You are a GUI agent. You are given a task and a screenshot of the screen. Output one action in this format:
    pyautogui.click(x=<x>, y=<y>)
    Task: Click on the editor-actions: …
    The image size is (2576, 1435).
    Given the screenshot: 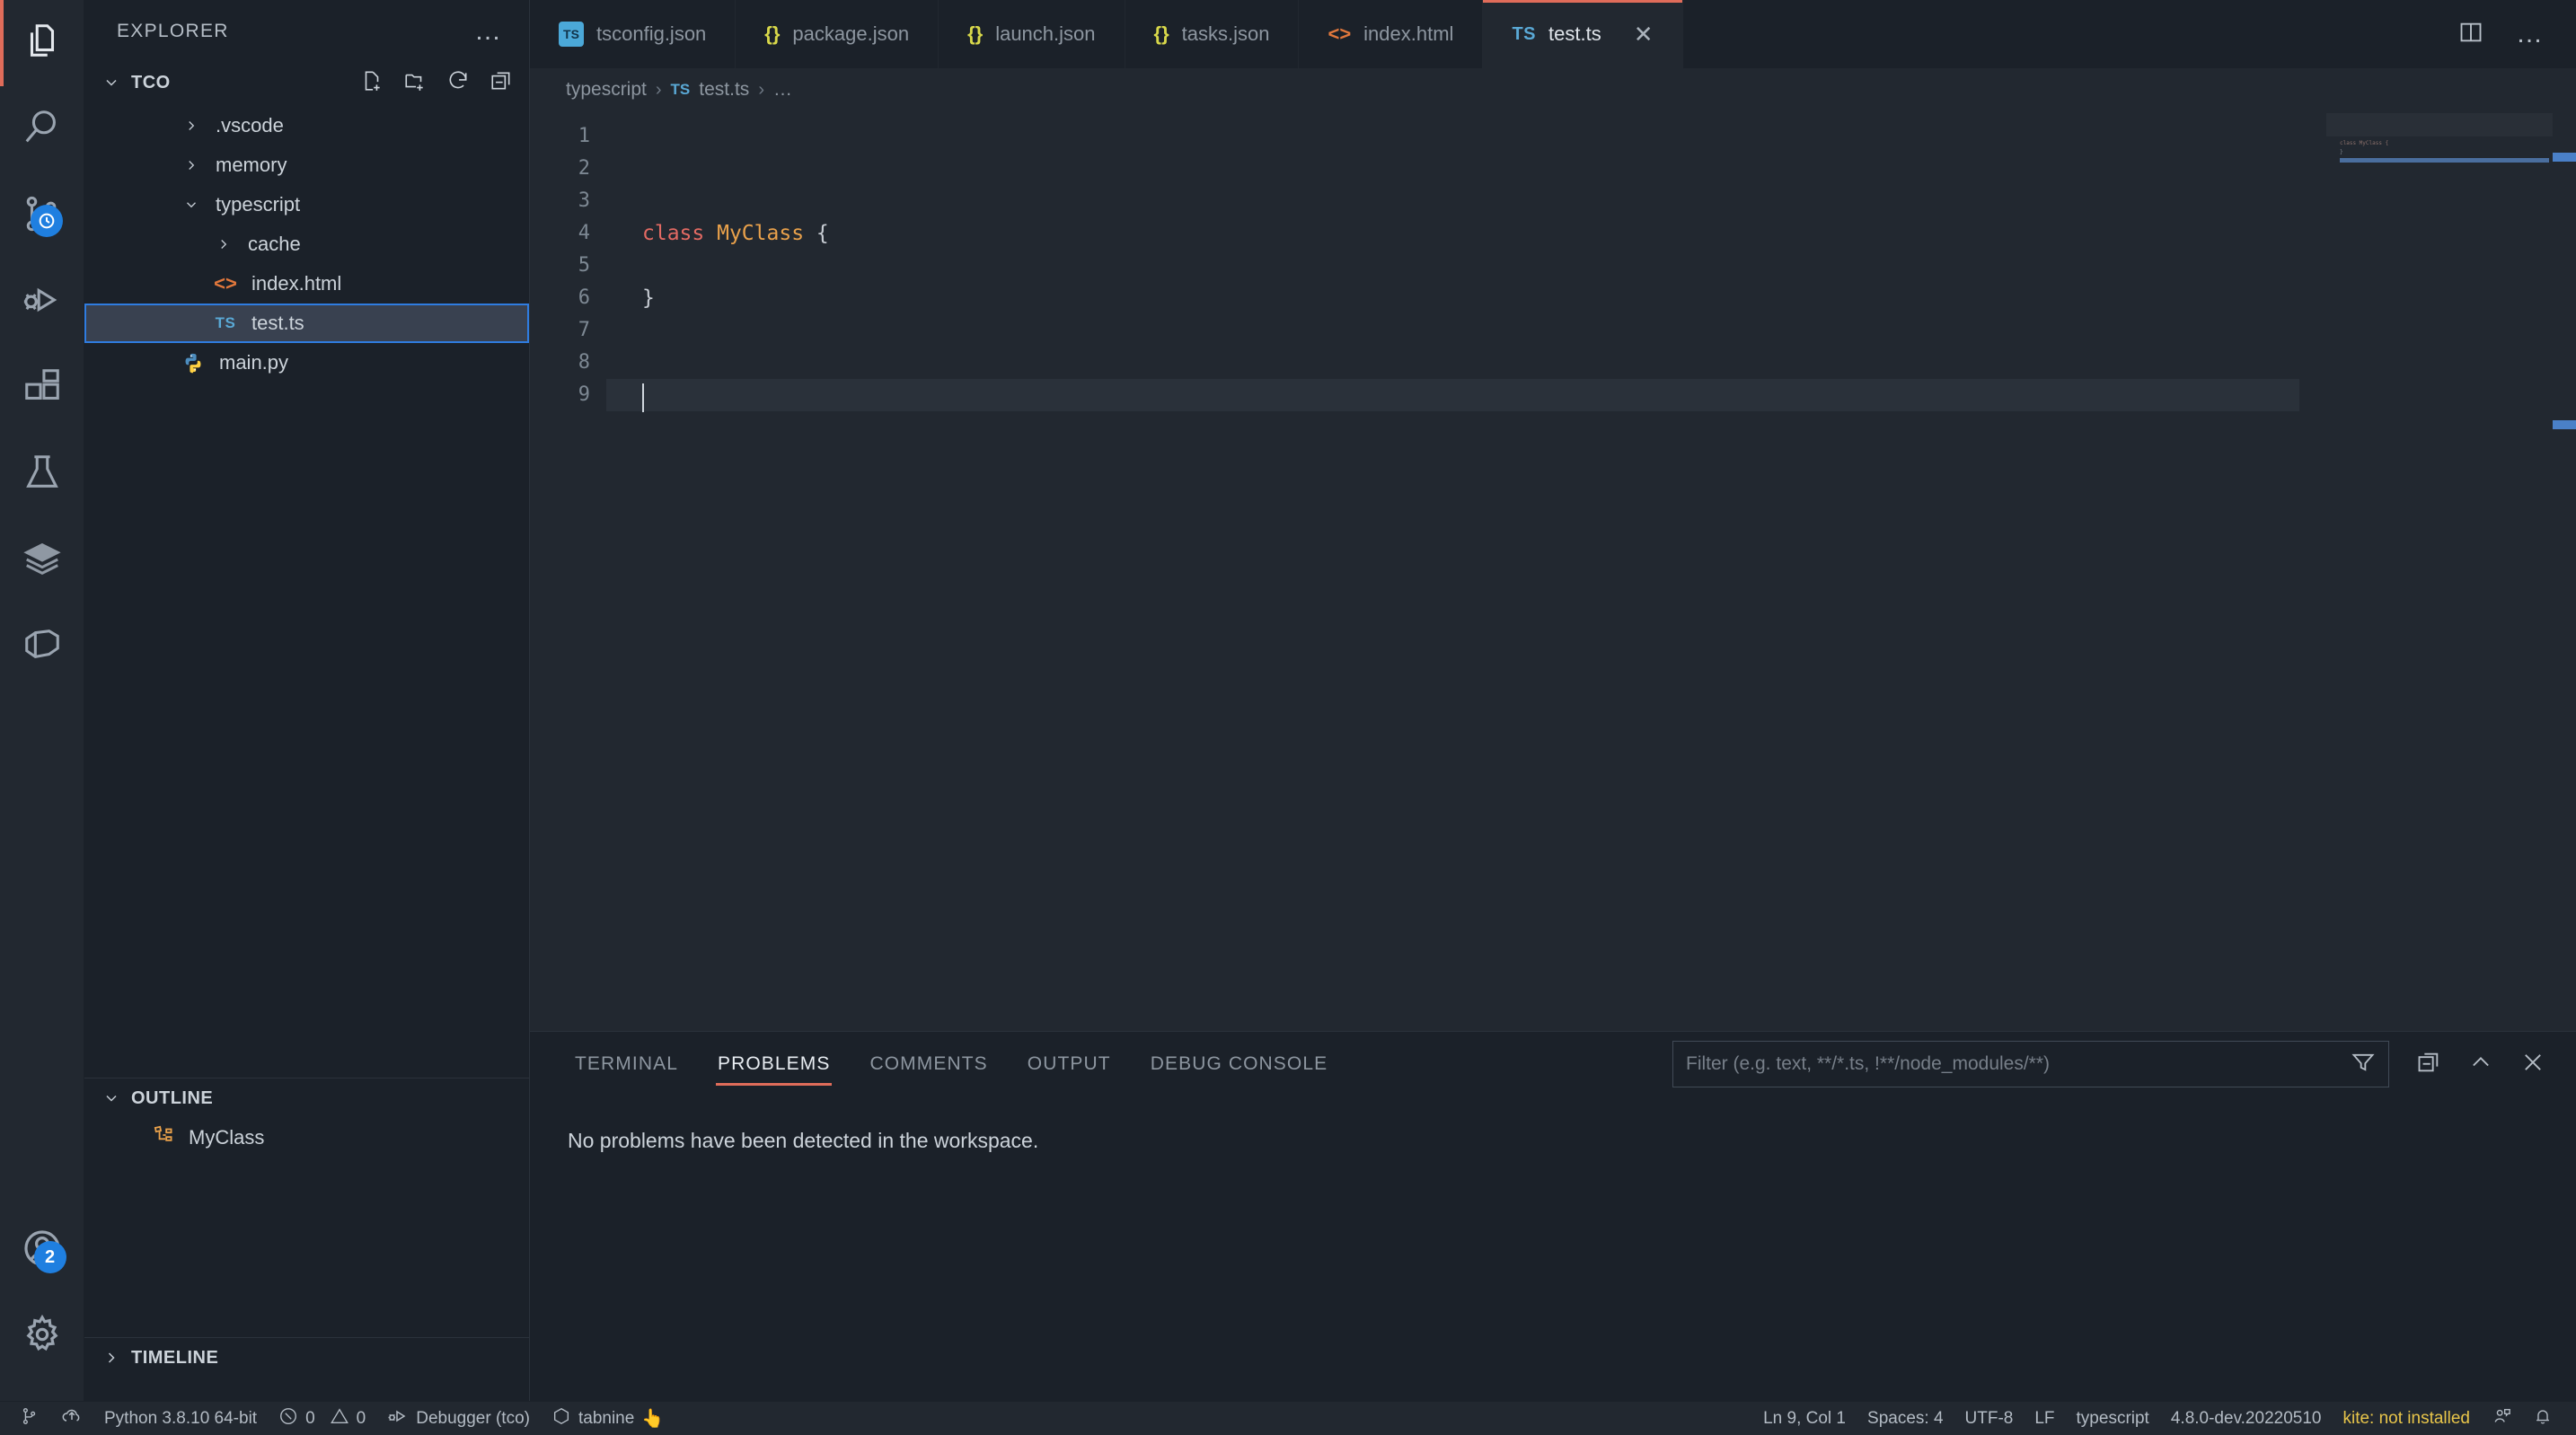 What is the action you would take?
    pyautogui.click(x=2517, y=34)
    